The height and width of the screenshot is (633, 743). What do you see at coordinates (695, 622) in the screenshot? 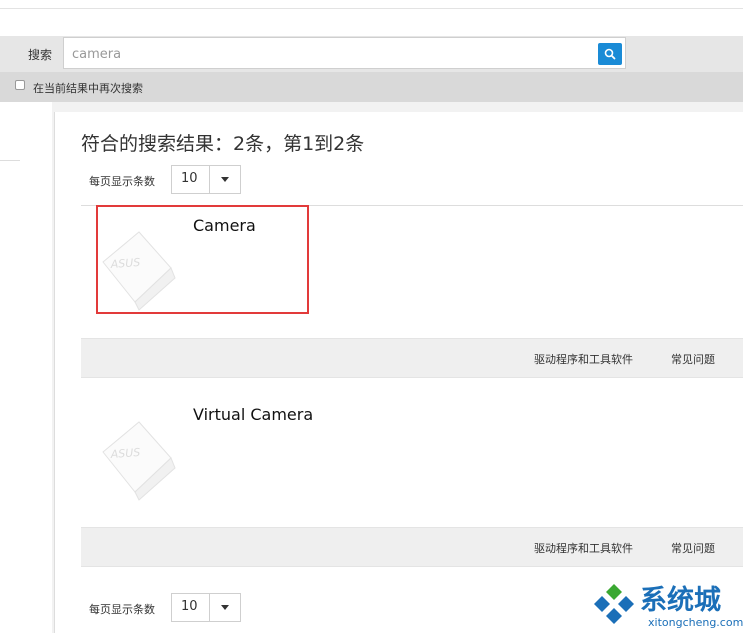
I see `watermark-url: xitongcheng.com` at bounding box center [695, 622].